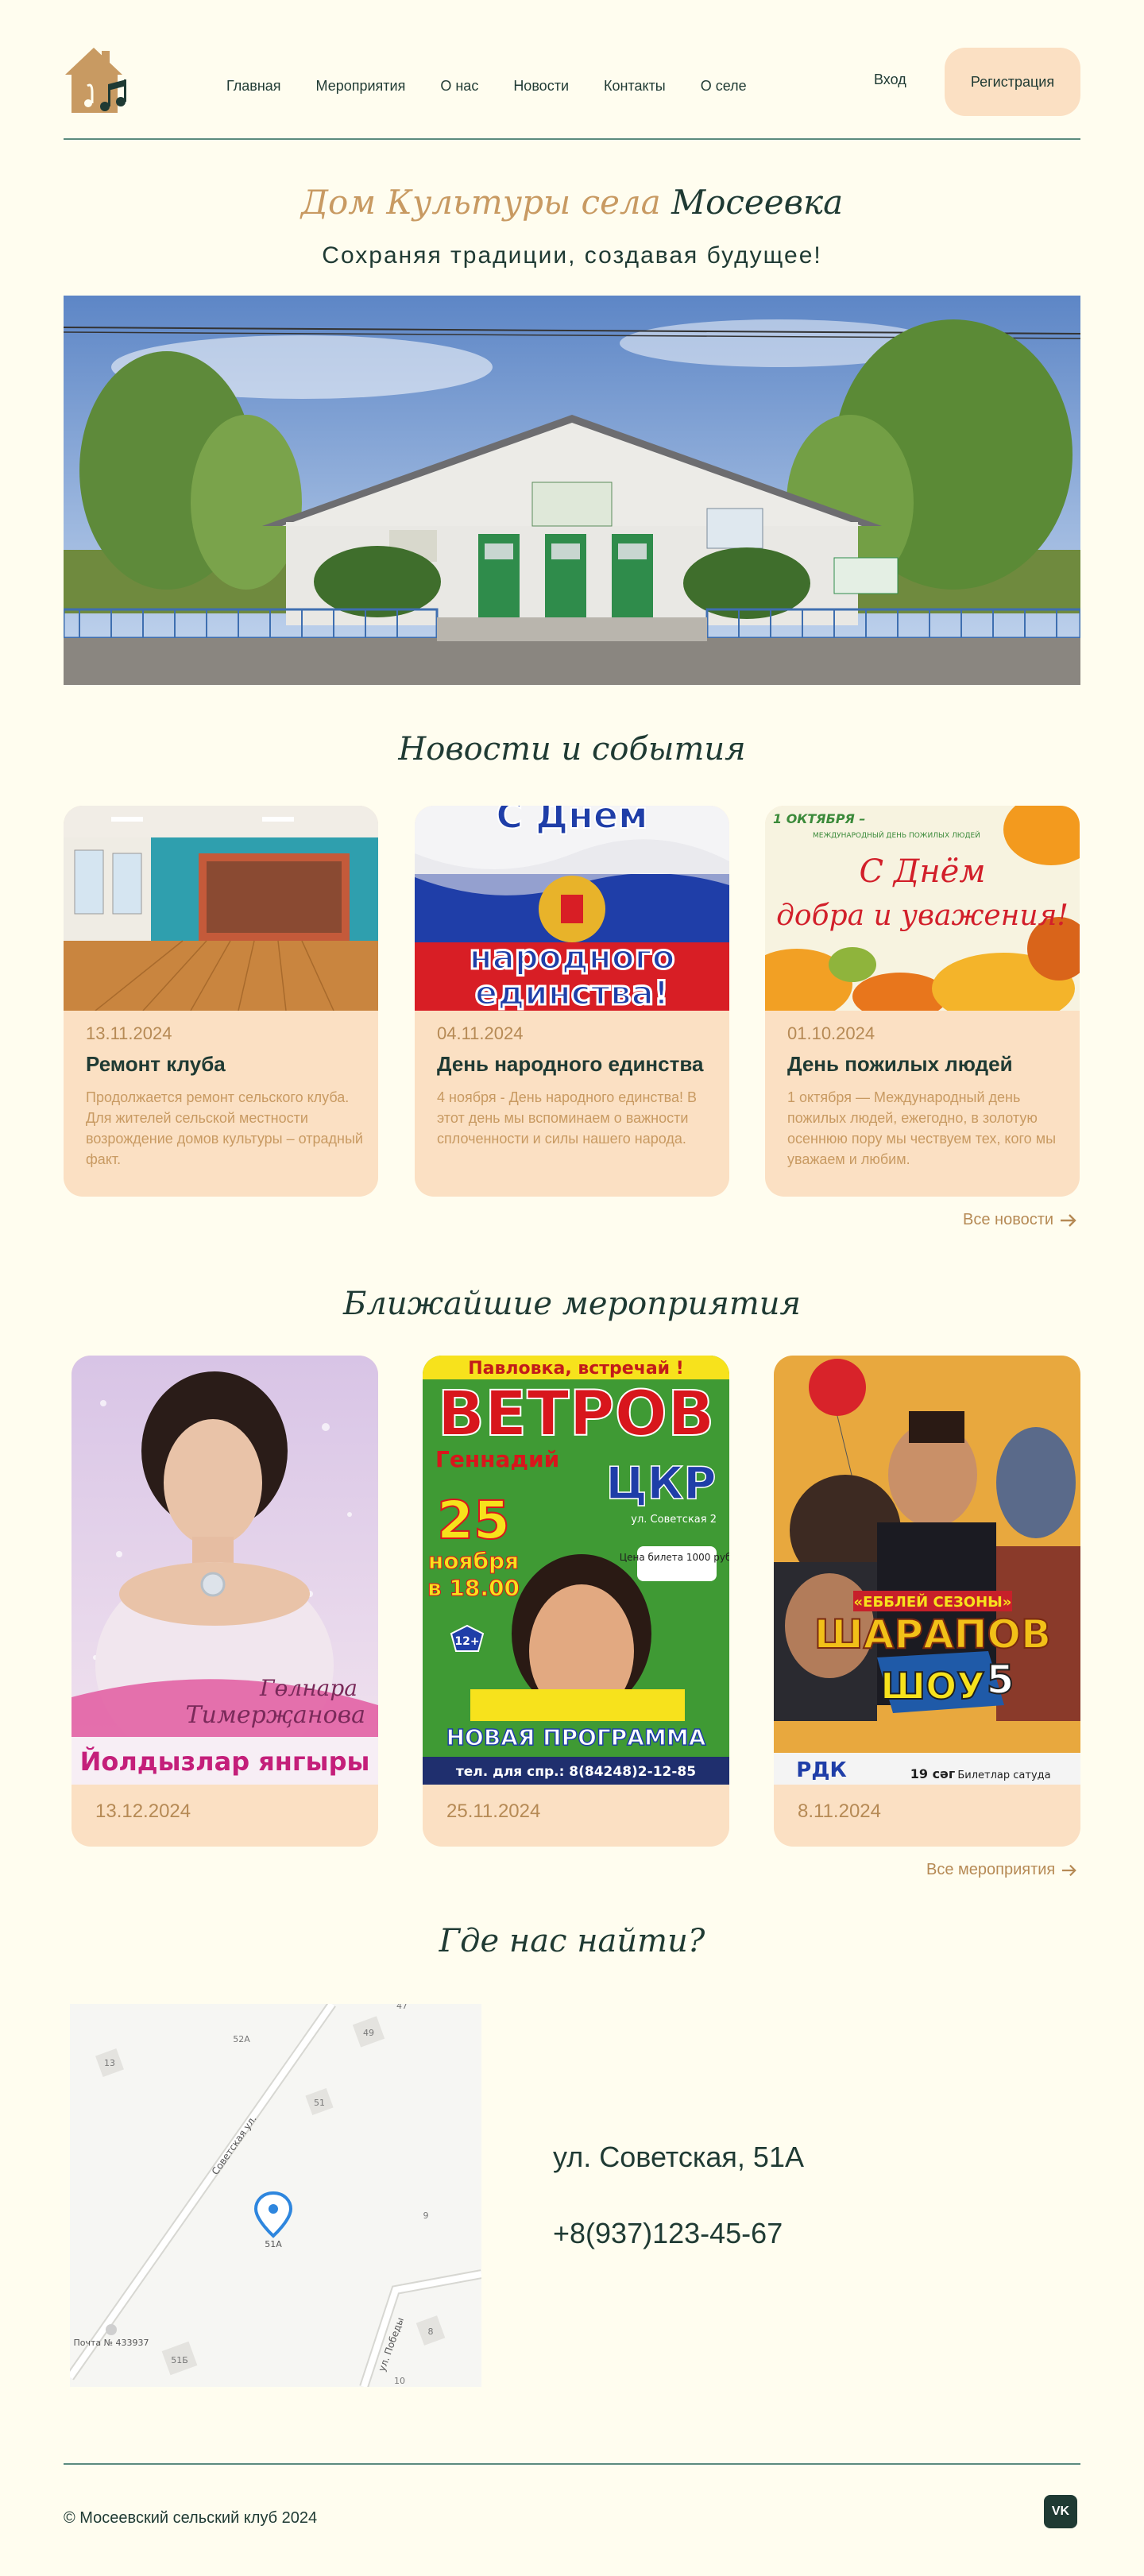  What do you see at coordinates (896, 835) in the screenshot?
I see `autumn-text-subtitle: МЕЖДУНАРОДНЫЙ ДЕНЬ ПОЖИЛЫХ ЛЮДЕЙ` at bounding box center [896, 835].